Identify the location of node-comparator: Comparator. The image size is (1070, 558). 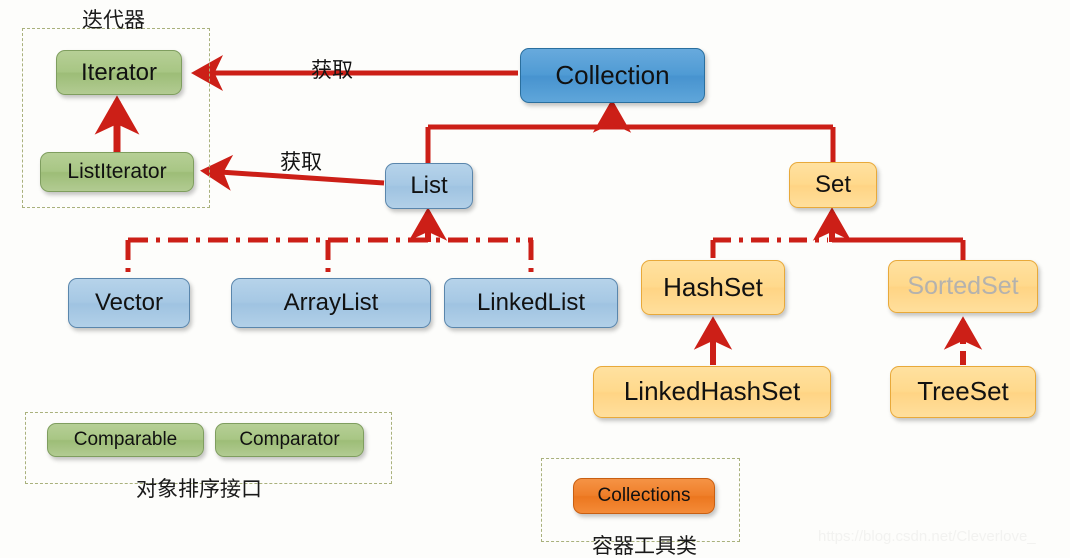
(289, 440).